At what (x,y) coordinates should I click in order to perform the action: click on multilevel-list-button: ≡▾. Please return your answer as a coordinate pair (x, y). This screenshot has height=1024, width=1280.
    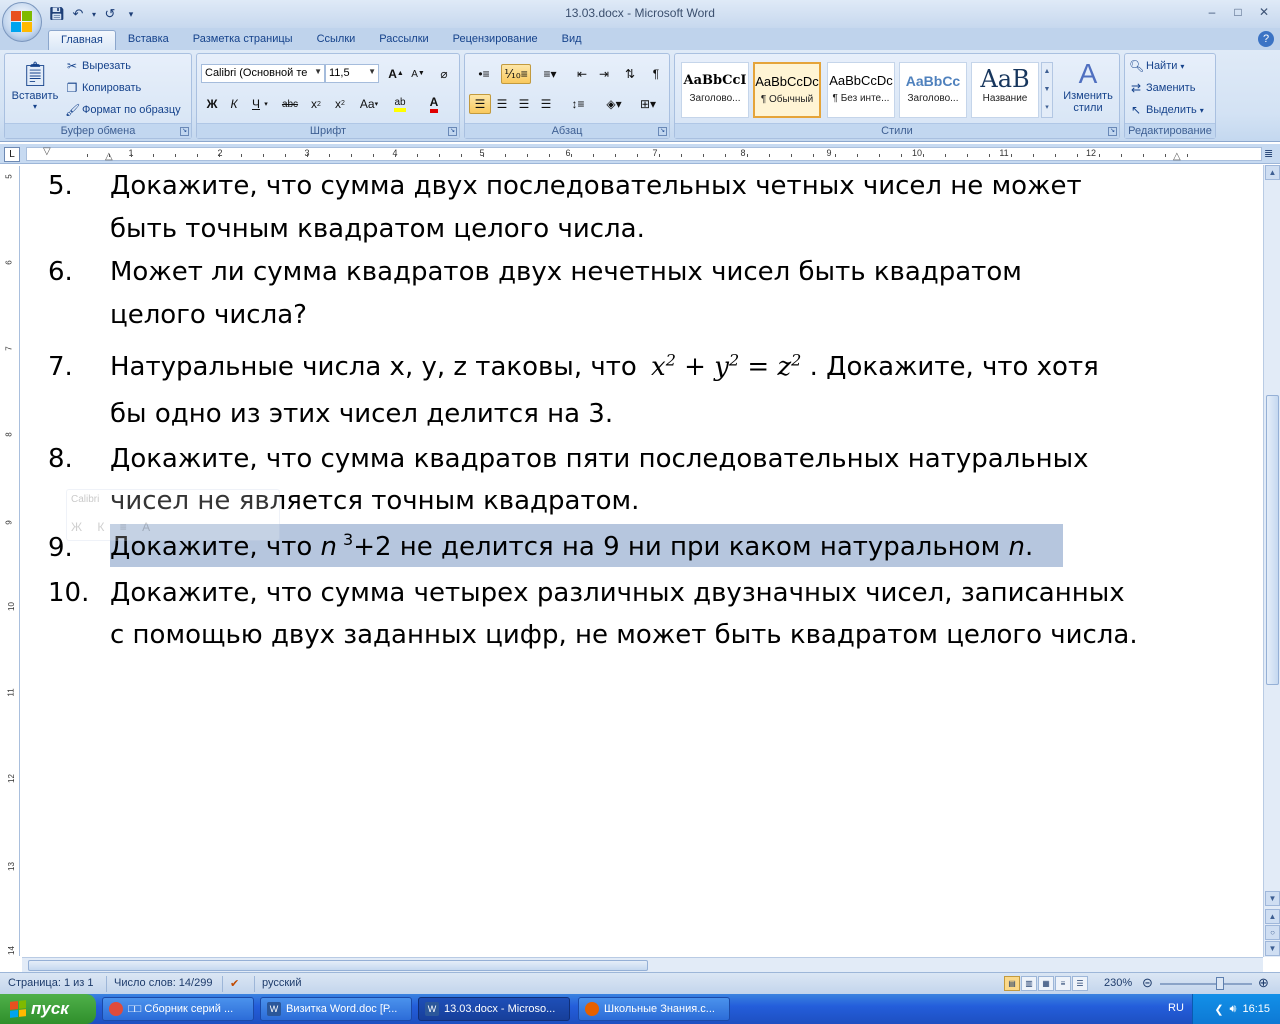
    Looking at the image, I should click on (550, 74).